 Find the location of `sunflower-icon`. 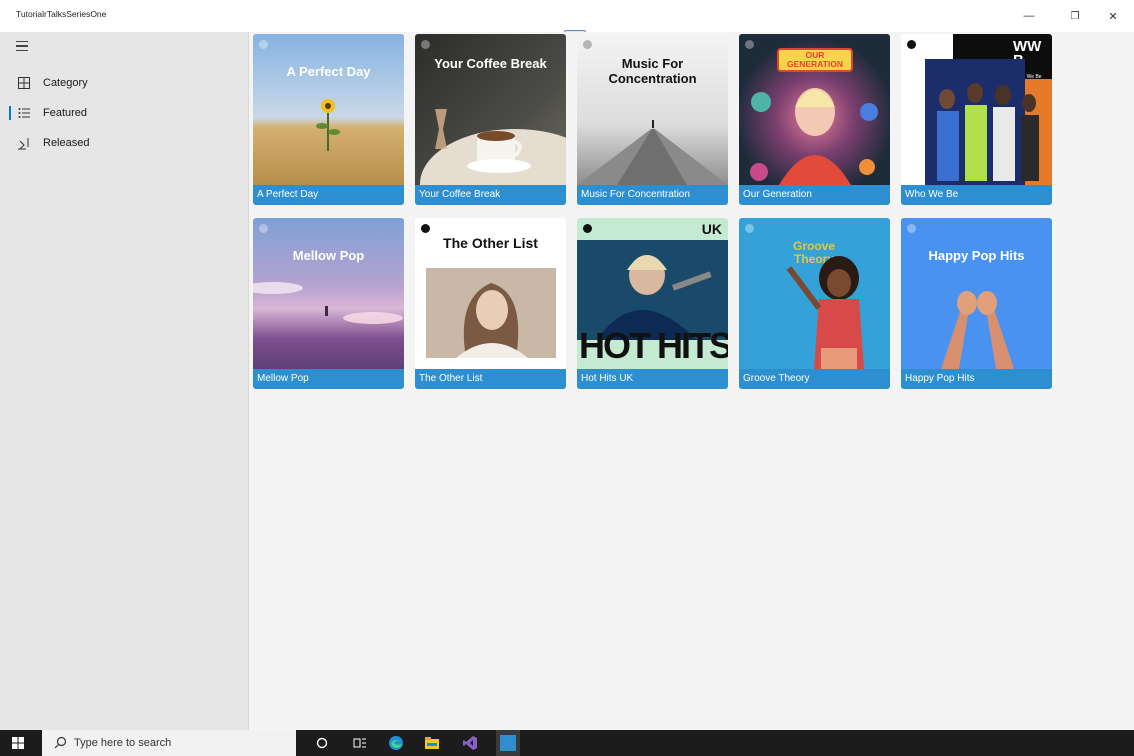

sunflower-icon is located at coordinates (328, 125).